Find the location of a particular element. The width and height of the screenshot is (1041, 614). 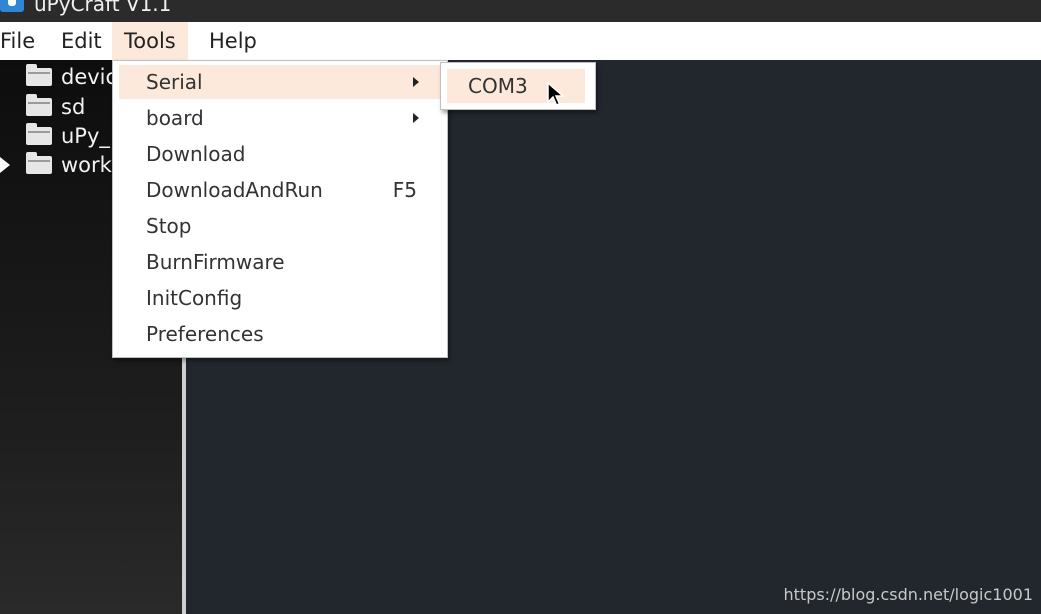

serial-submenu: COM3 is located at coordinates (518, 86).